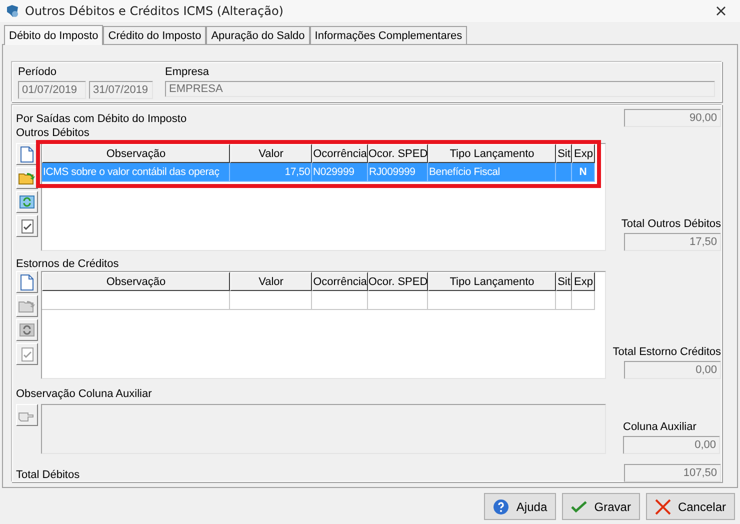  What do you see at coordinates (583, 172) in the screenshot?
I see `table-cell: N` at bounding box center [583, 172].